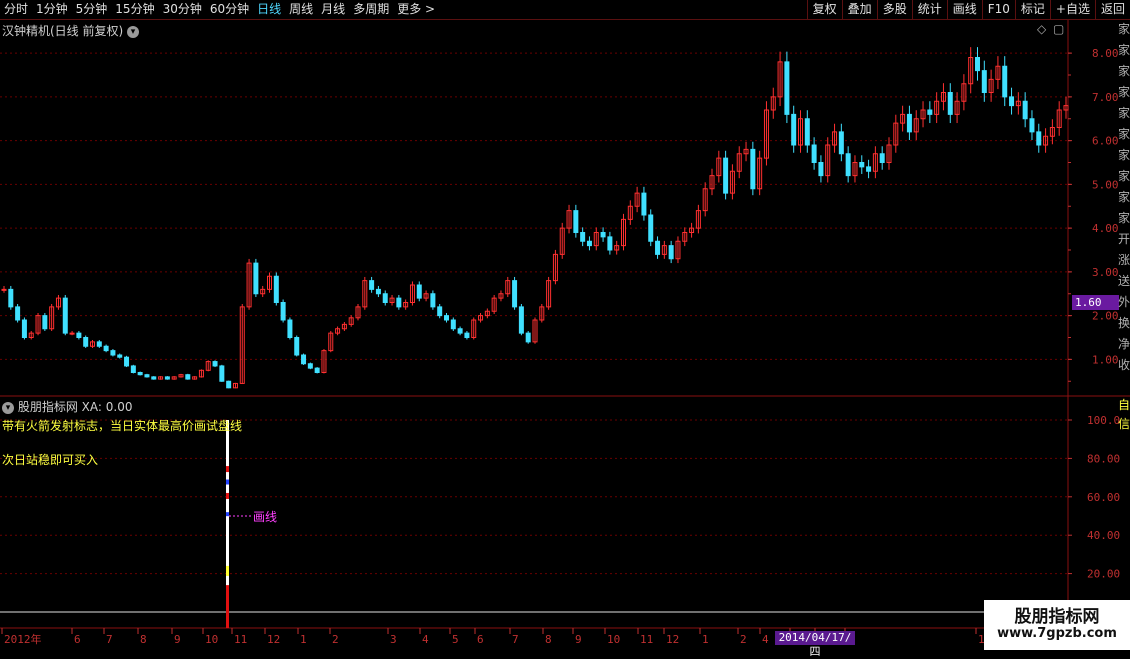 This screenshot has width=1130, height=659. What do you see at coordinates (1057, 633) in the screenshot?
I see `watermark-url: www.7gpzb.com` at bounding box center [1057, 633].